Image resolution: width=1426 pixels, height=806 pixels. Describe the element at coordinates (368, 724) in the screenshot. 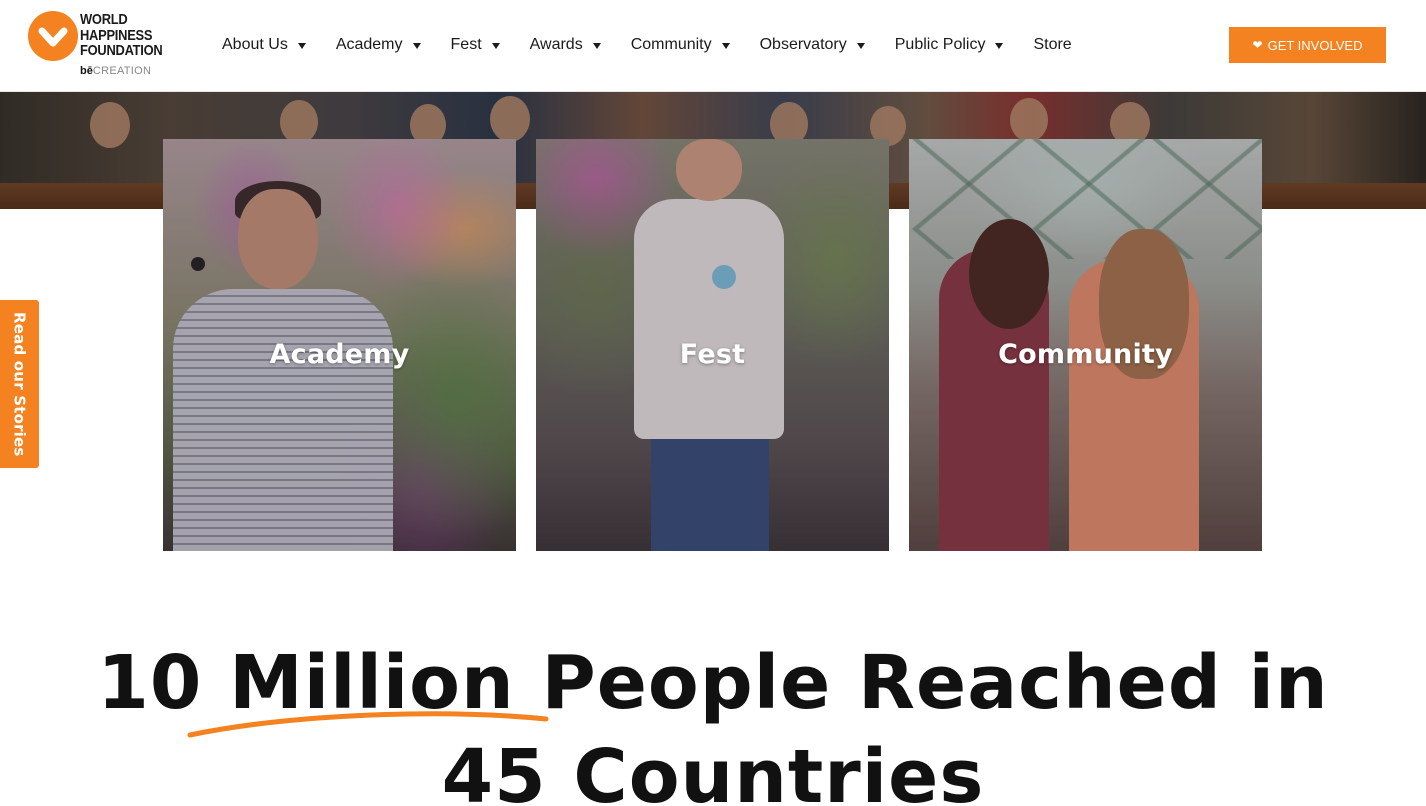

I see `headline-underline-decoration` at that location.